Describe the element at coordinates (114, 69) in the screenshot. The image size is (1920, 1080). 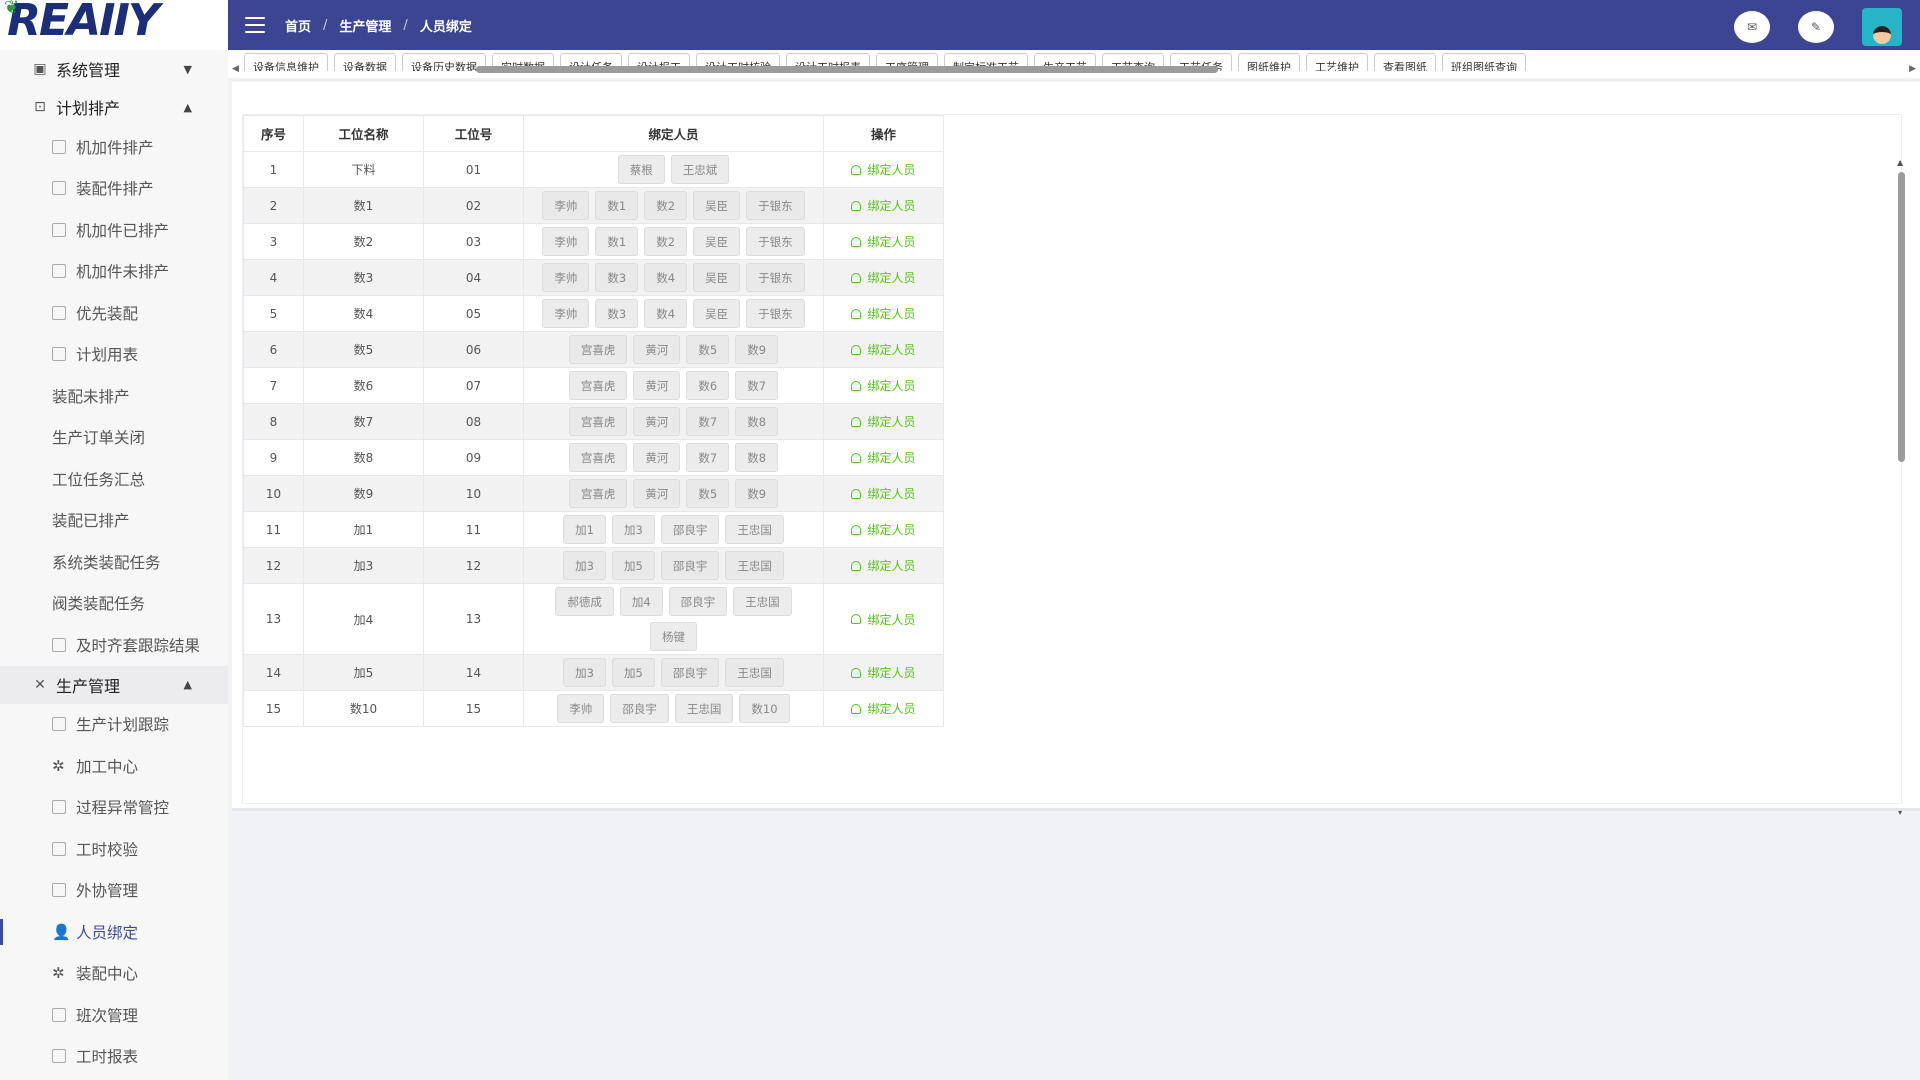
I see `sidebar-group: ▣ 系统管理 ▼` at that location.